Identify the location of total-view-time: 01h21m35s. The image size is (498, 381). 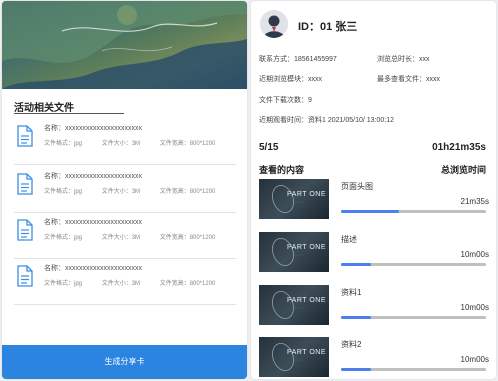
(459, 147).